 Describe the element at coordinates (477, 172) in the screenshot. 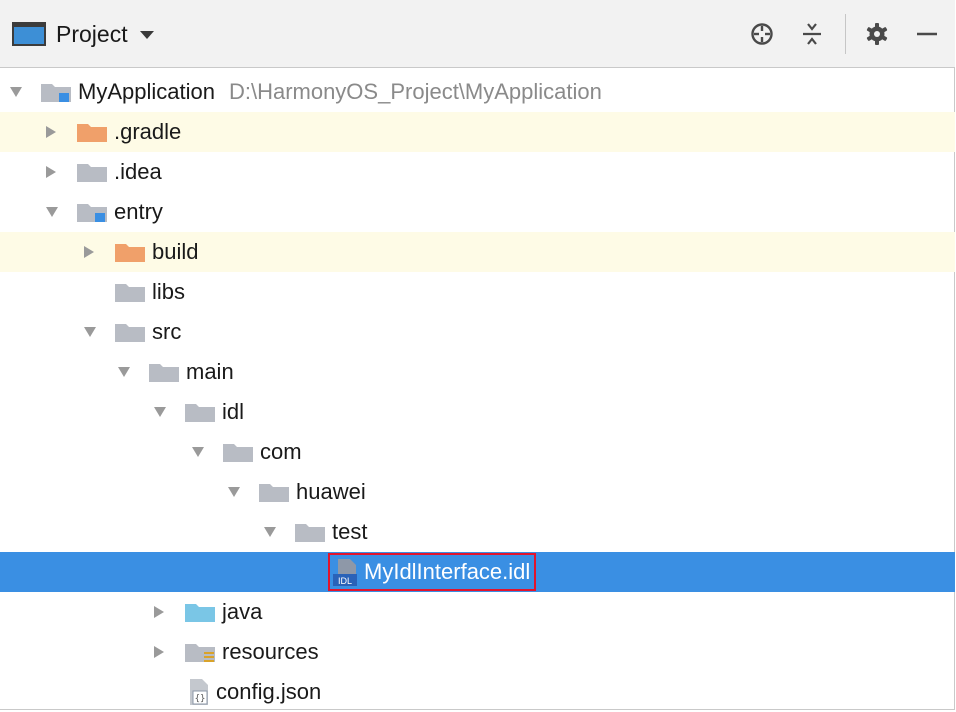

I see `tree-node-idea: .idea` at that location.